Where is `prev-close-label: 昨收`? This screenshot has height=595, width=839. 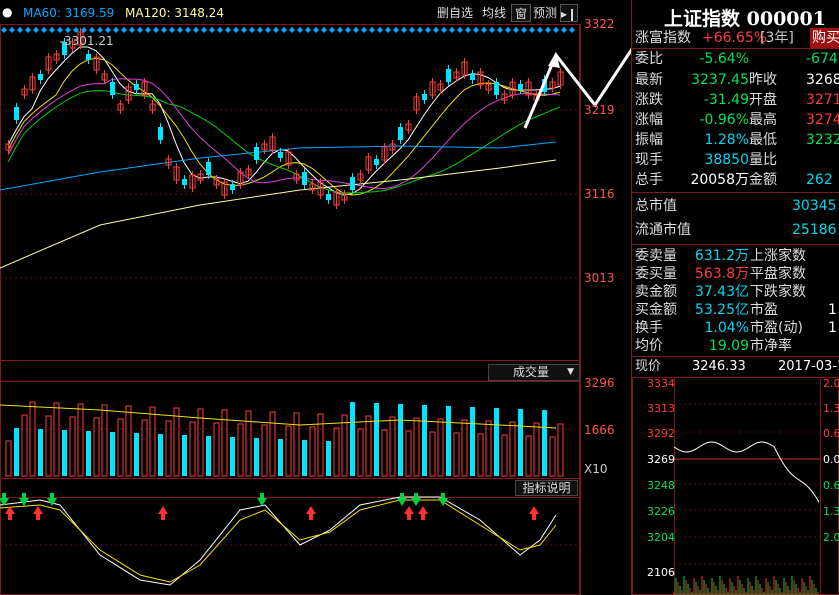 prev-close-label: 昨收 is located at coordinates (763, 80).